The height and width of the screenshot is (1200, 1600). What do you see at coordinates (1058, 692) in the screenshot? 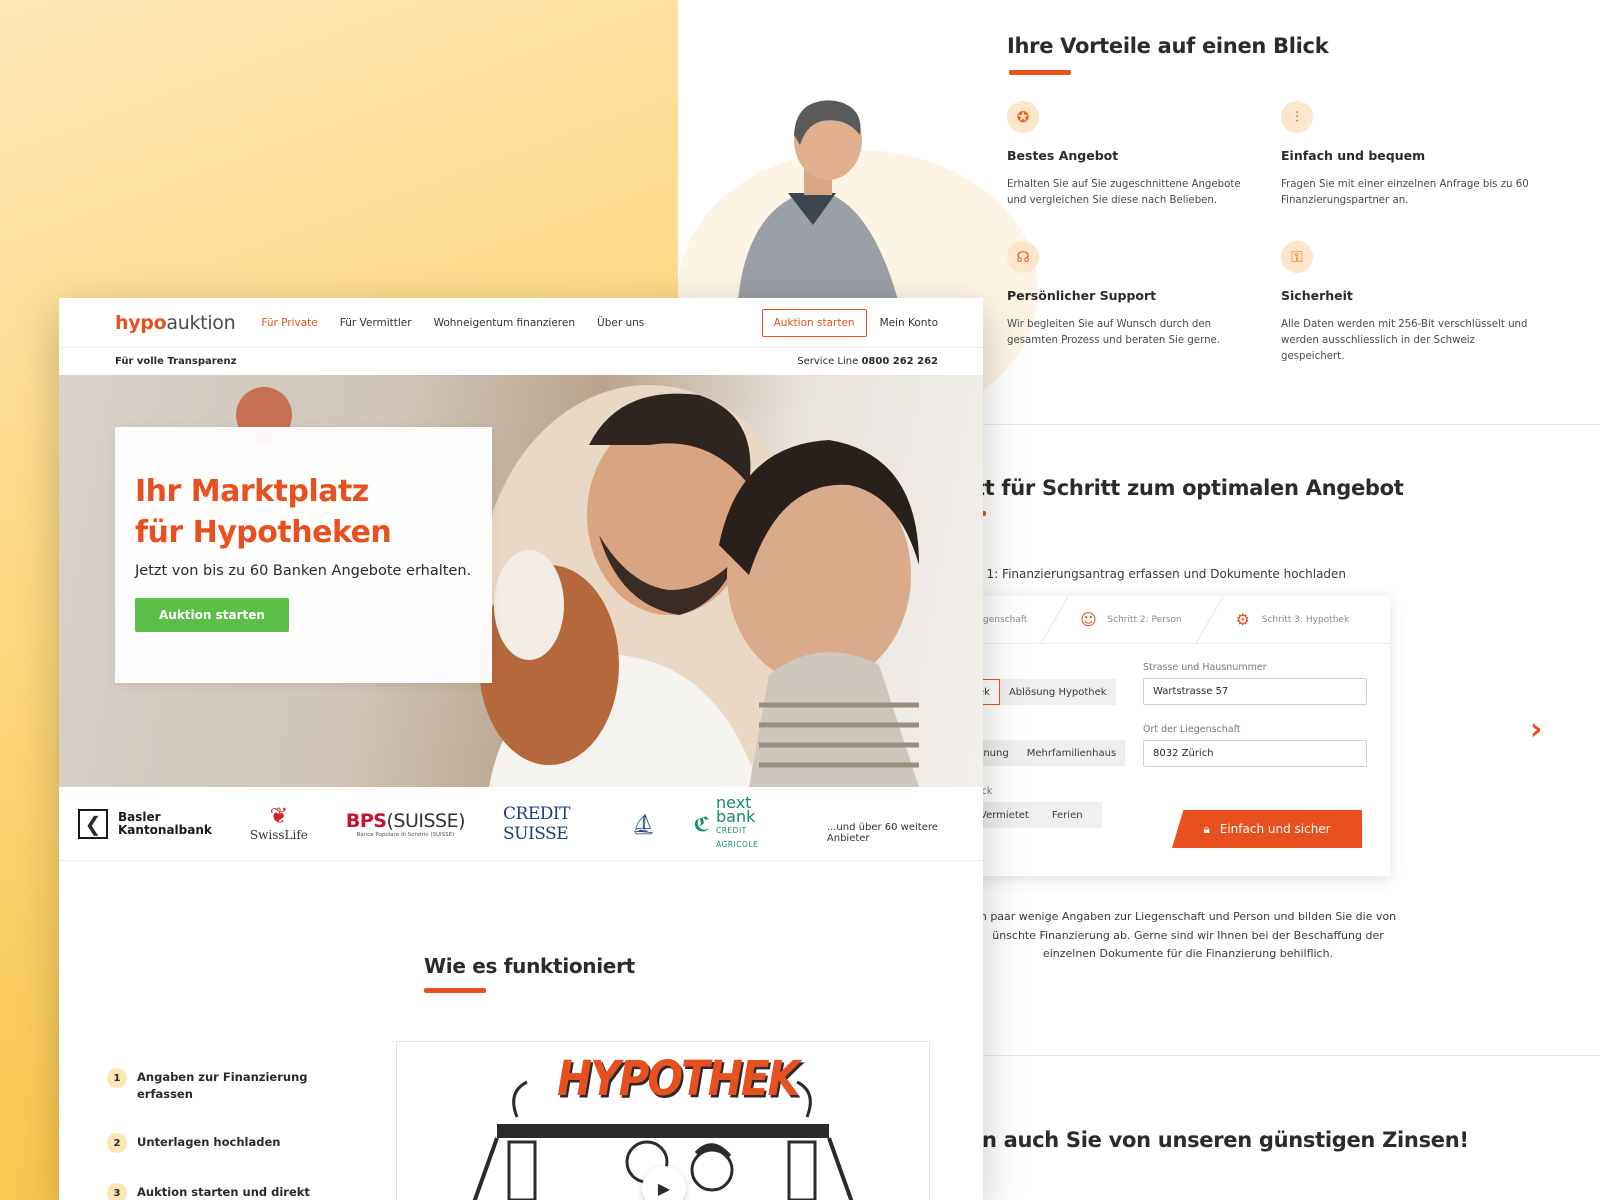
I see `toggle-option: Ablösung Hypothek` at bounding box center [1058, 692].